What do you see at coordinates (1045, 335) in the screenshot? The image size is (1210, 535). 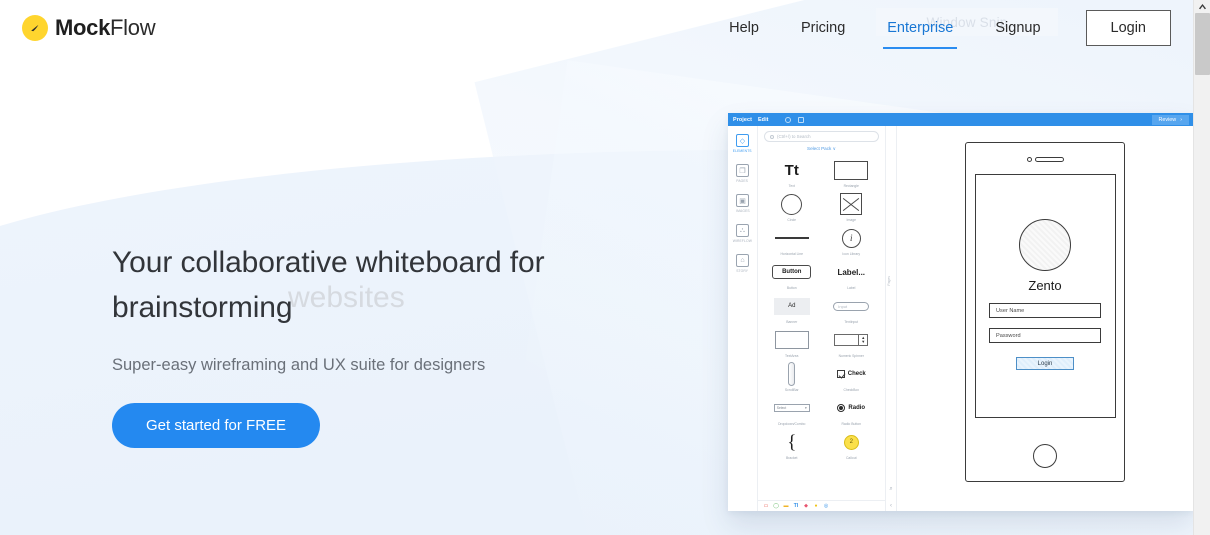 I see `password-field: Password` at bounding box center [1045, 335].